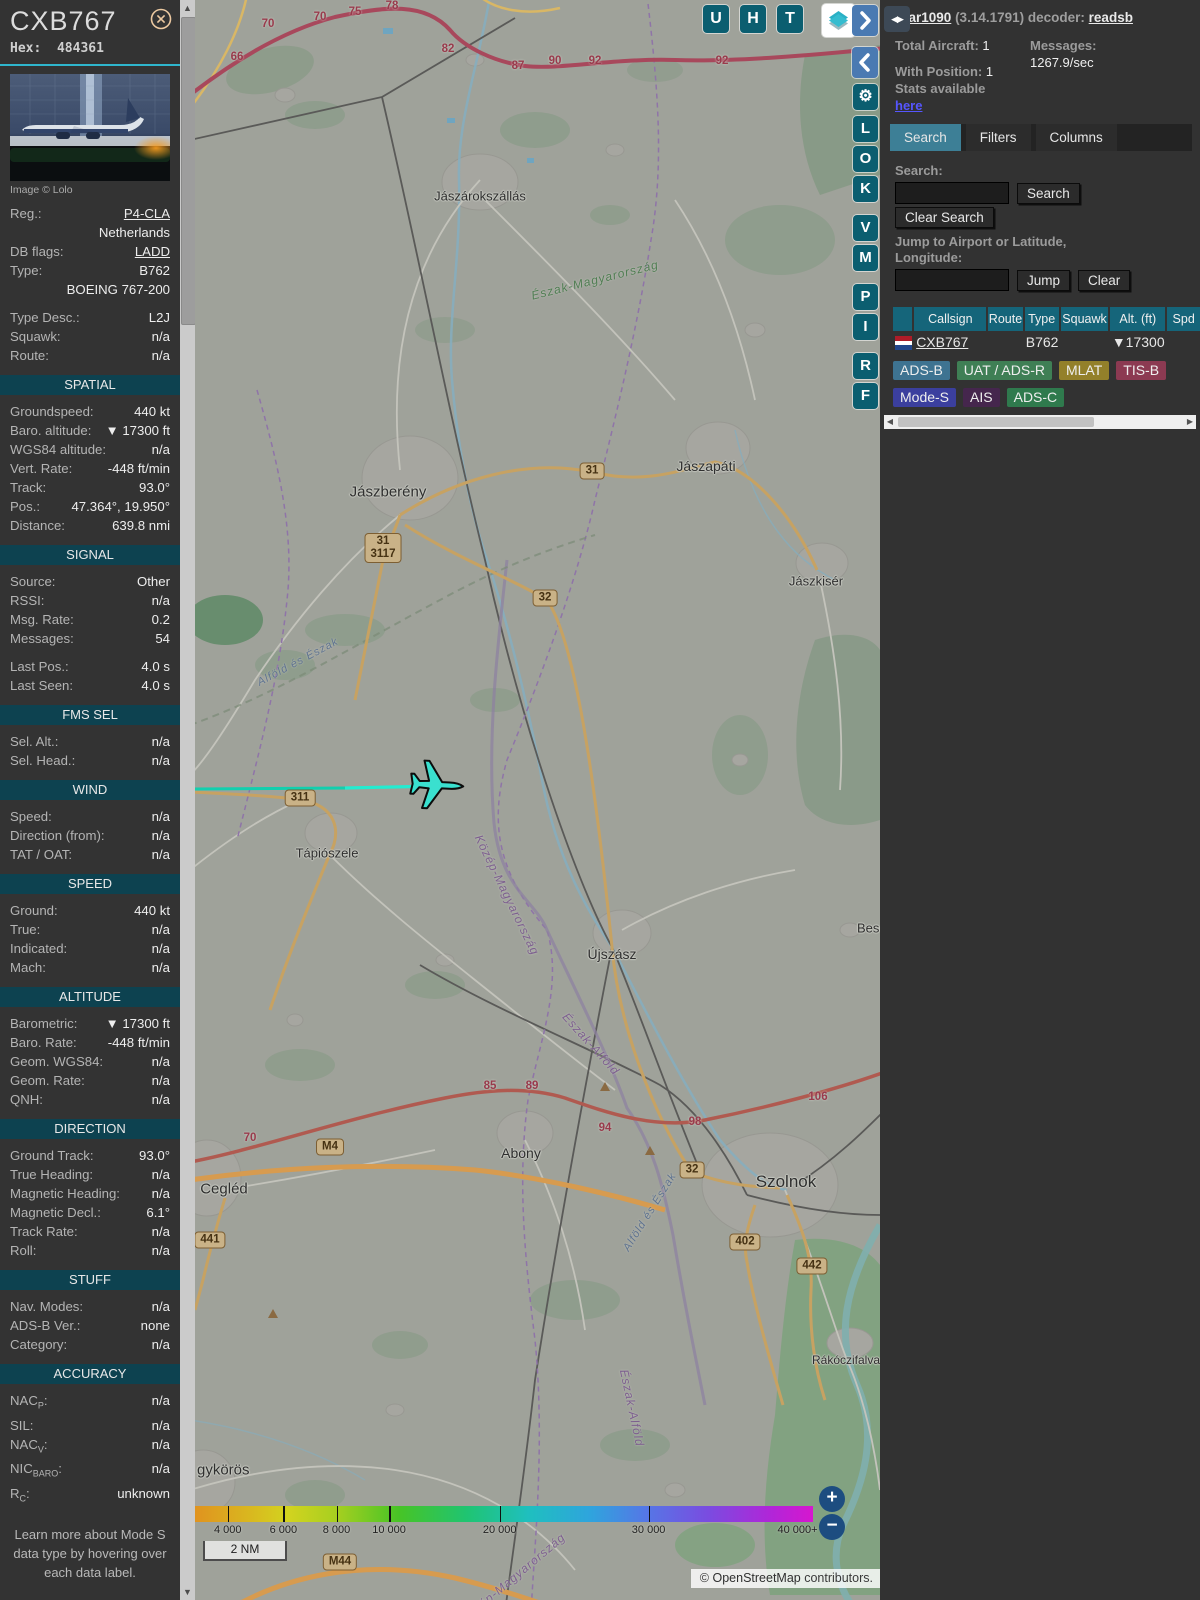  I want to click on detail-label: Track Rate:, so click(44, 1231).